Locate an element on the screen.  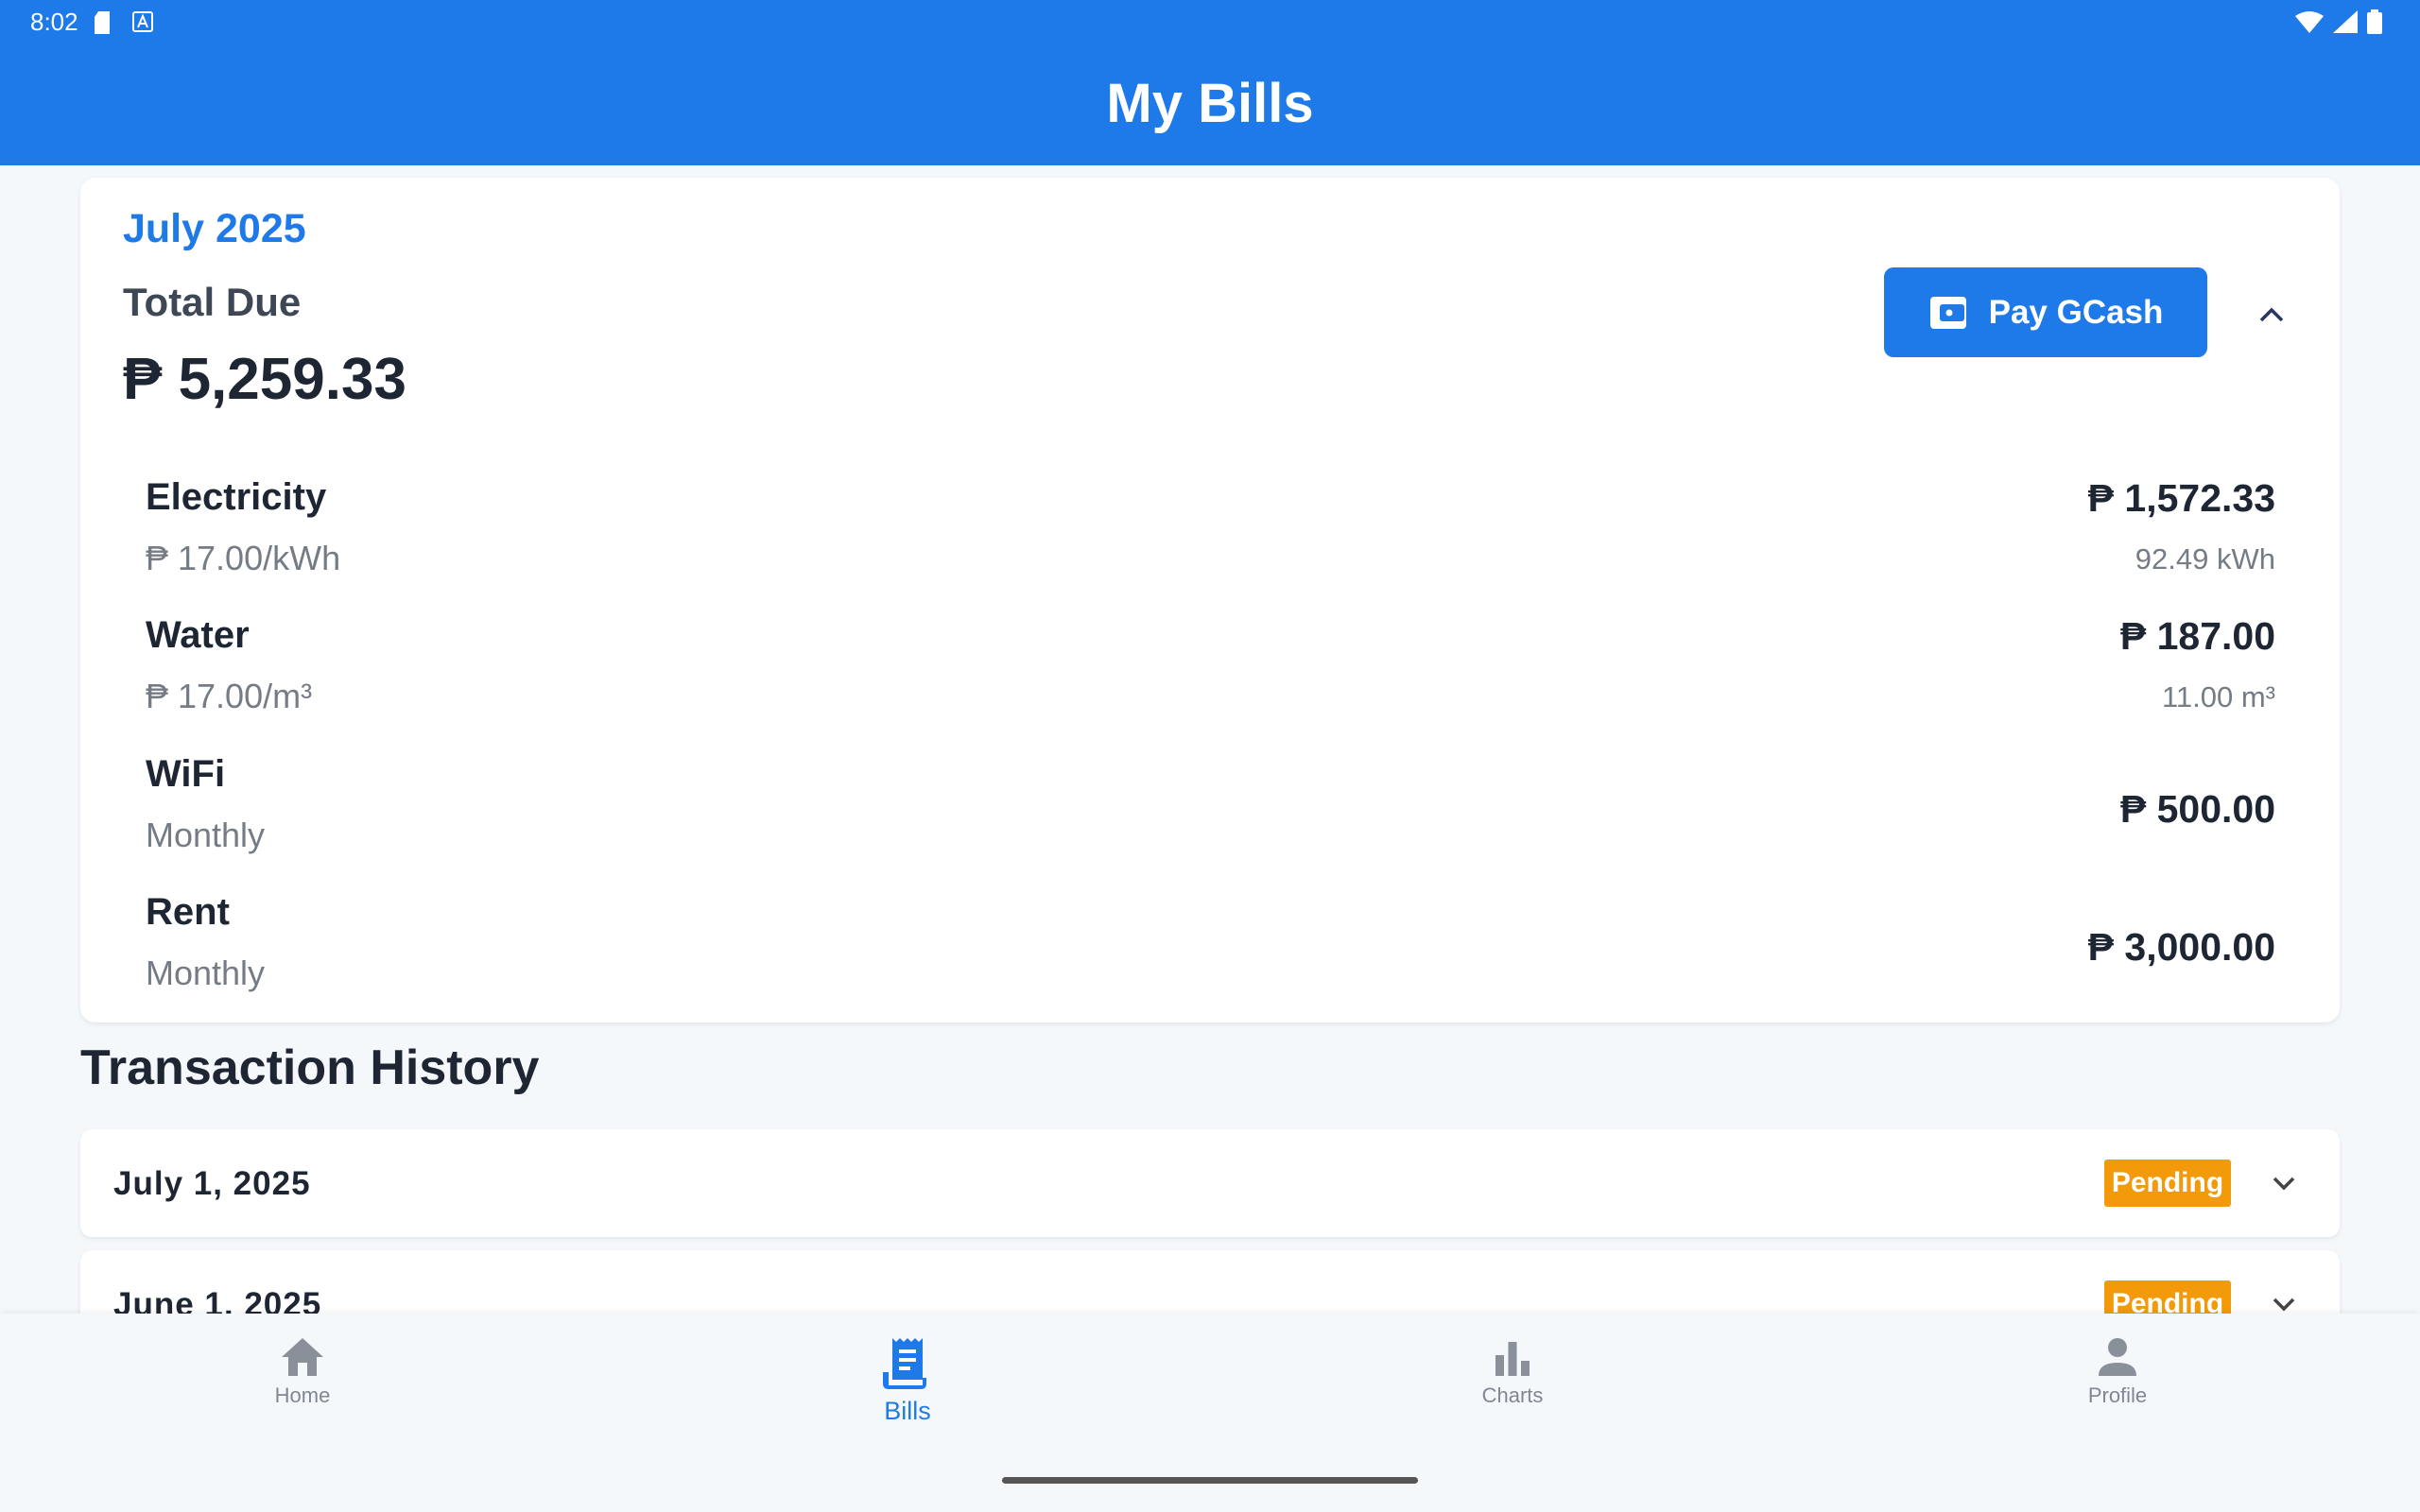
bill-item-amount: ₱ 500.00 is located at coordinates (2197, 809).